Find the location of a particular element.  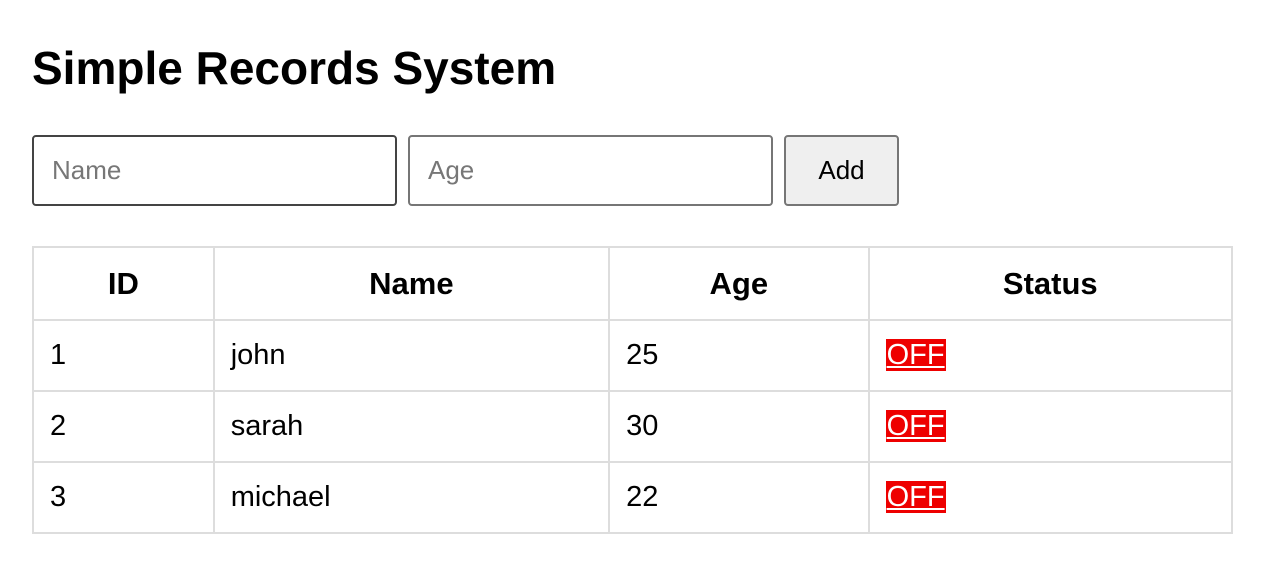

table-row: 2 sarah 30 OFF is located at coordinates (633, 426).